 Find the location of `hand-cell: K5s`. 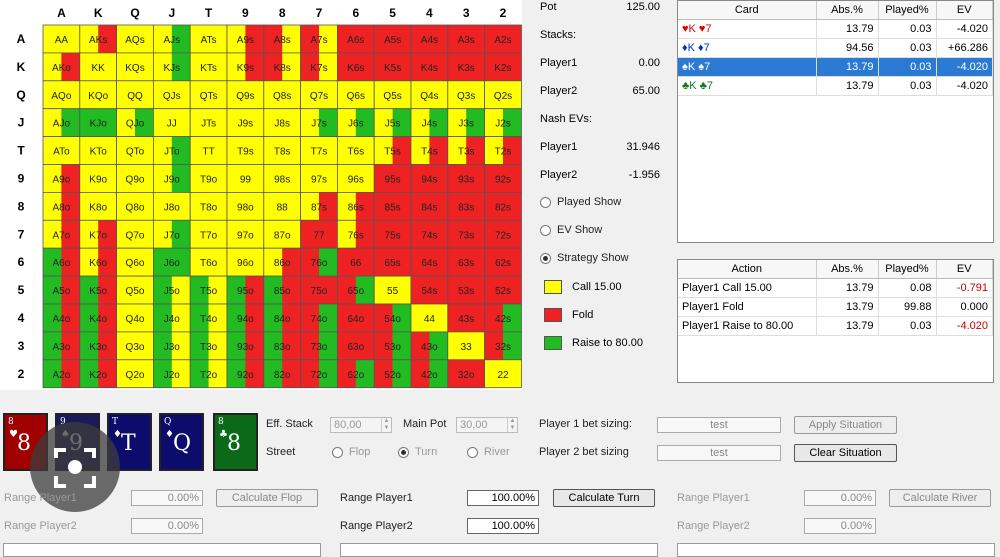

hand-cell: K5s is located at coordinates (392, 67).